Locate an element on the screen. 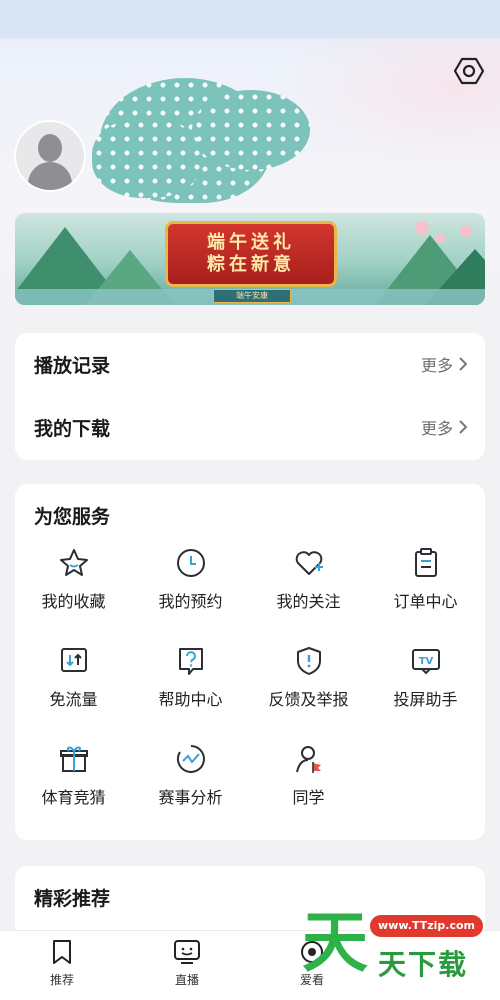 The height and width of the screenshot is (1000, 500). services-title: 为您服务 is located at coordinates (72, 517).